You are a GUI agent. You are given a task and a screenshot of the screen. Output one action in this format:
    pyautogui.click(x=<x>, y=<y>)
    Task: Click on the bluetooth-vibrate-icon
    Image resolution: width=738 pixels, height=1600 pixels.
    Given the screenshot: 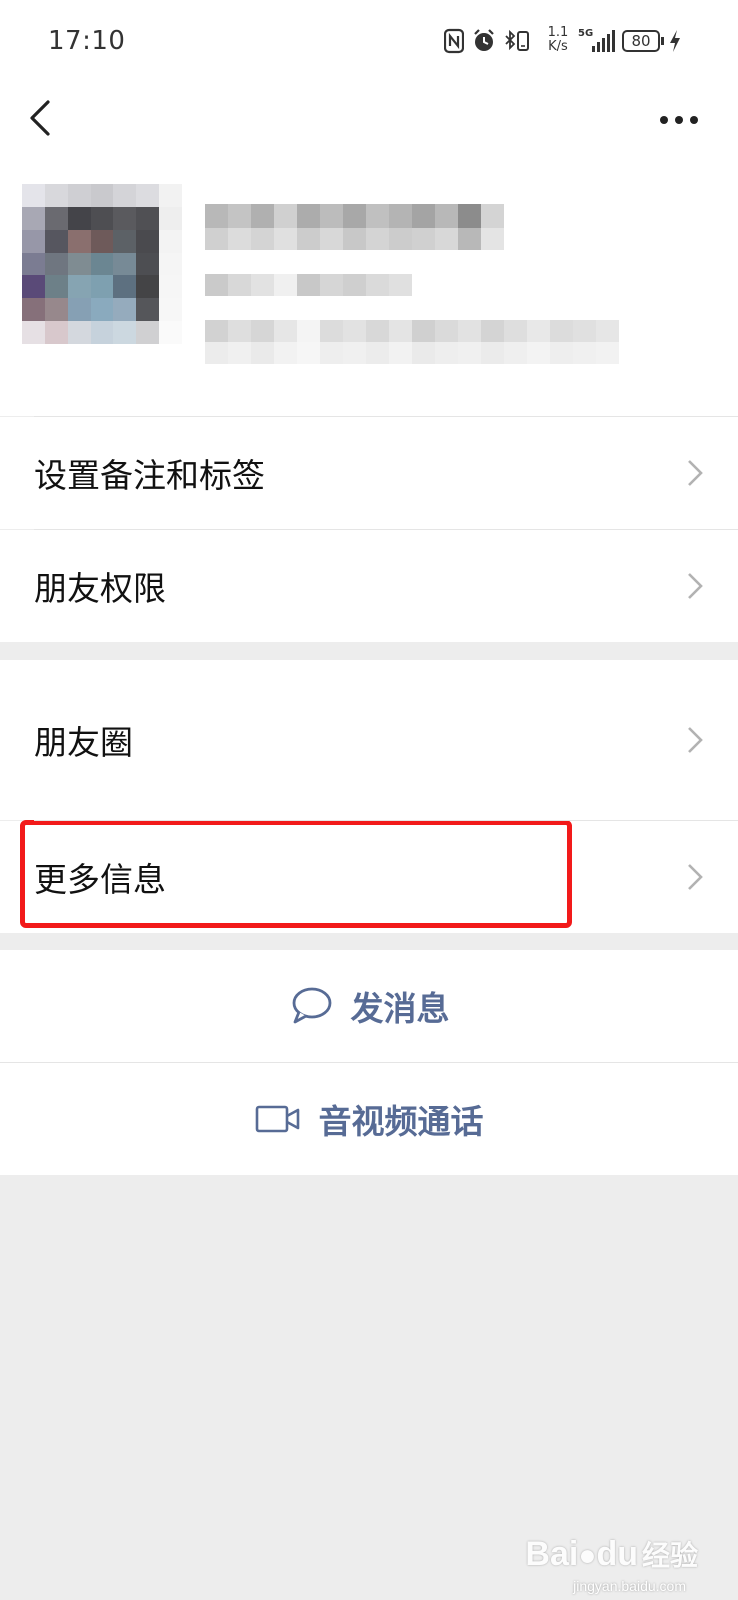 What is the action you would take?
    pyautogui.click(x=517, y=40)
    